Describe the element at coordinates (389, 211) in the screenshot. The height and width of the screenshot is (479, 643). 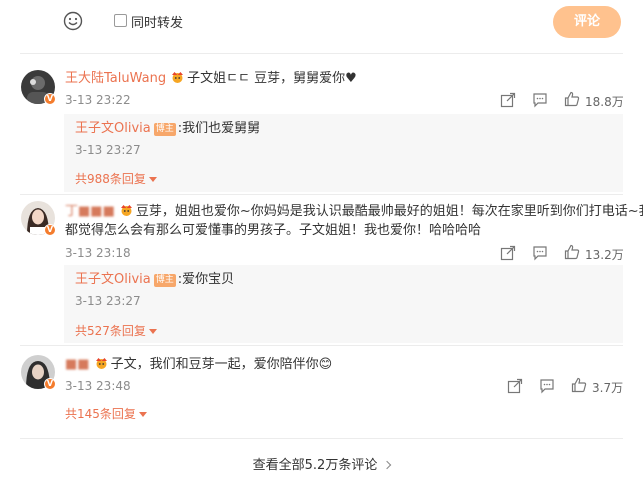
I see `comment-body: 豆芽，姐姐也爱你~你妈妈是我认识最酷最帅最好的姐姐！每次在家里听到你们打电话~我` at that location.